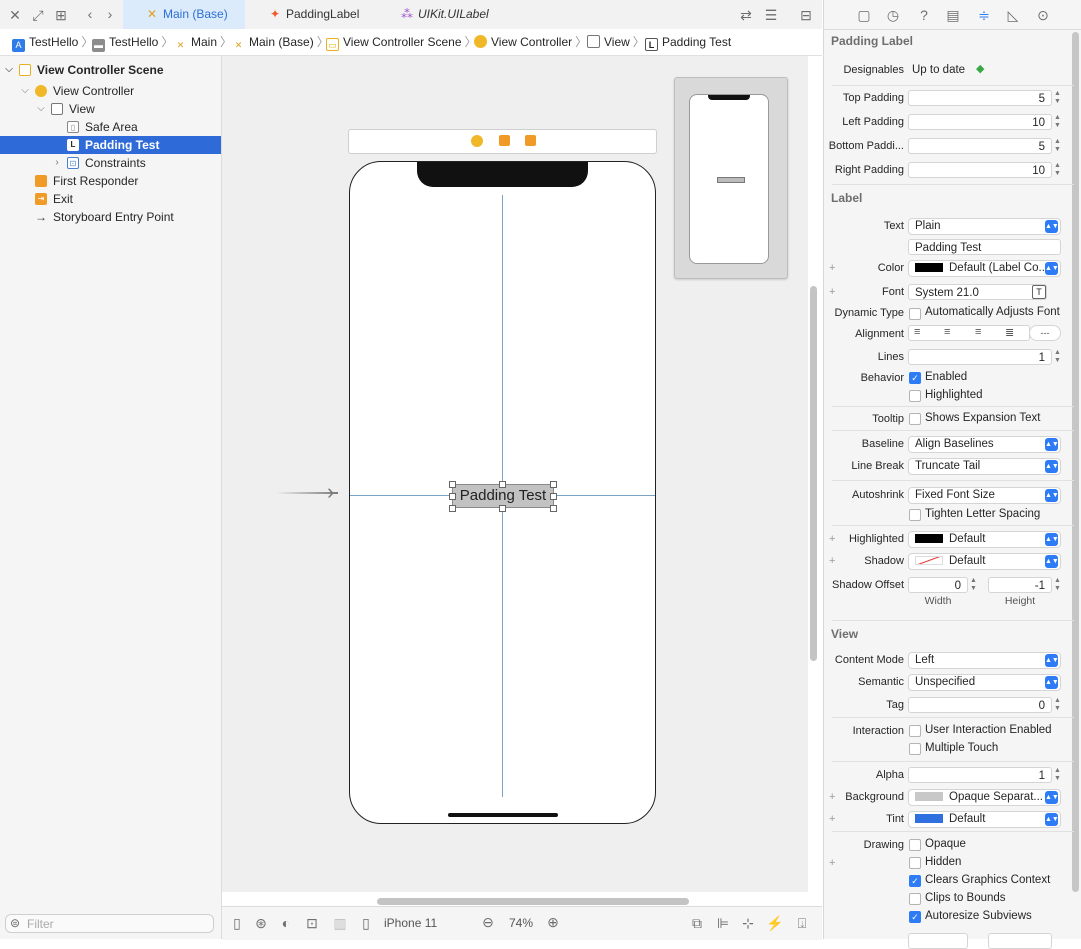 The height and width of the screenshot is (949, 1081). Describe the element at coordinates (771, 15) in the screenshot. I see `editor-options-icon: ☰` at that location.